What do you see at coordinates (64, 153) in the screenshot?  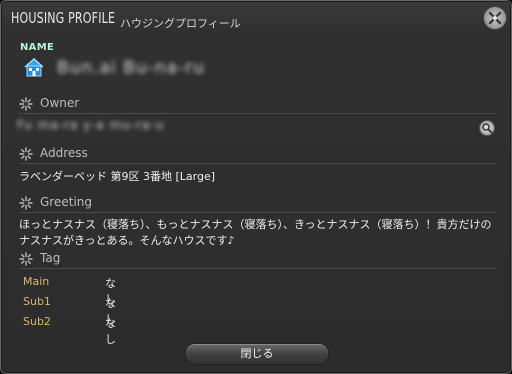 I see `address-label: Address` at bounding box center [64, 153].